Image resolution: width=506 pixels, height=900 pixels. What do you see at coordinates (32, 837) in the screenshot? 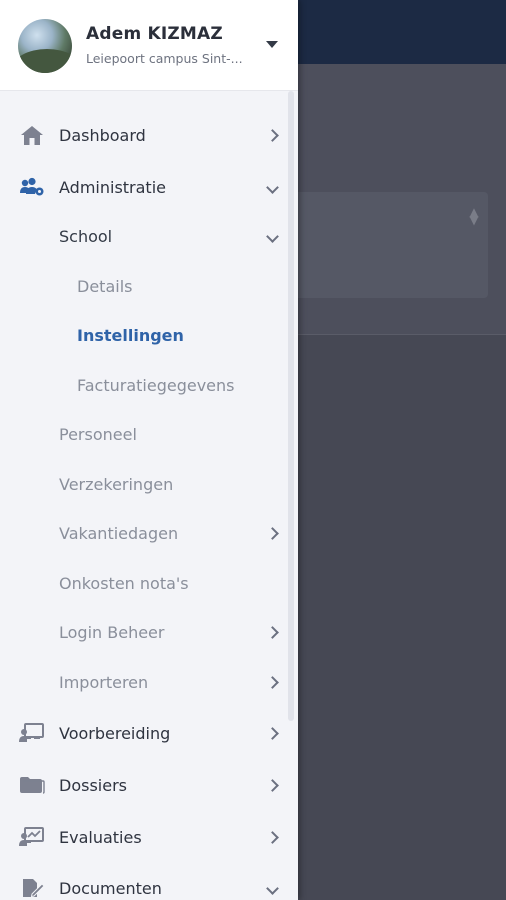
I see `chart-board-icon` at bounding box center [32, 837].